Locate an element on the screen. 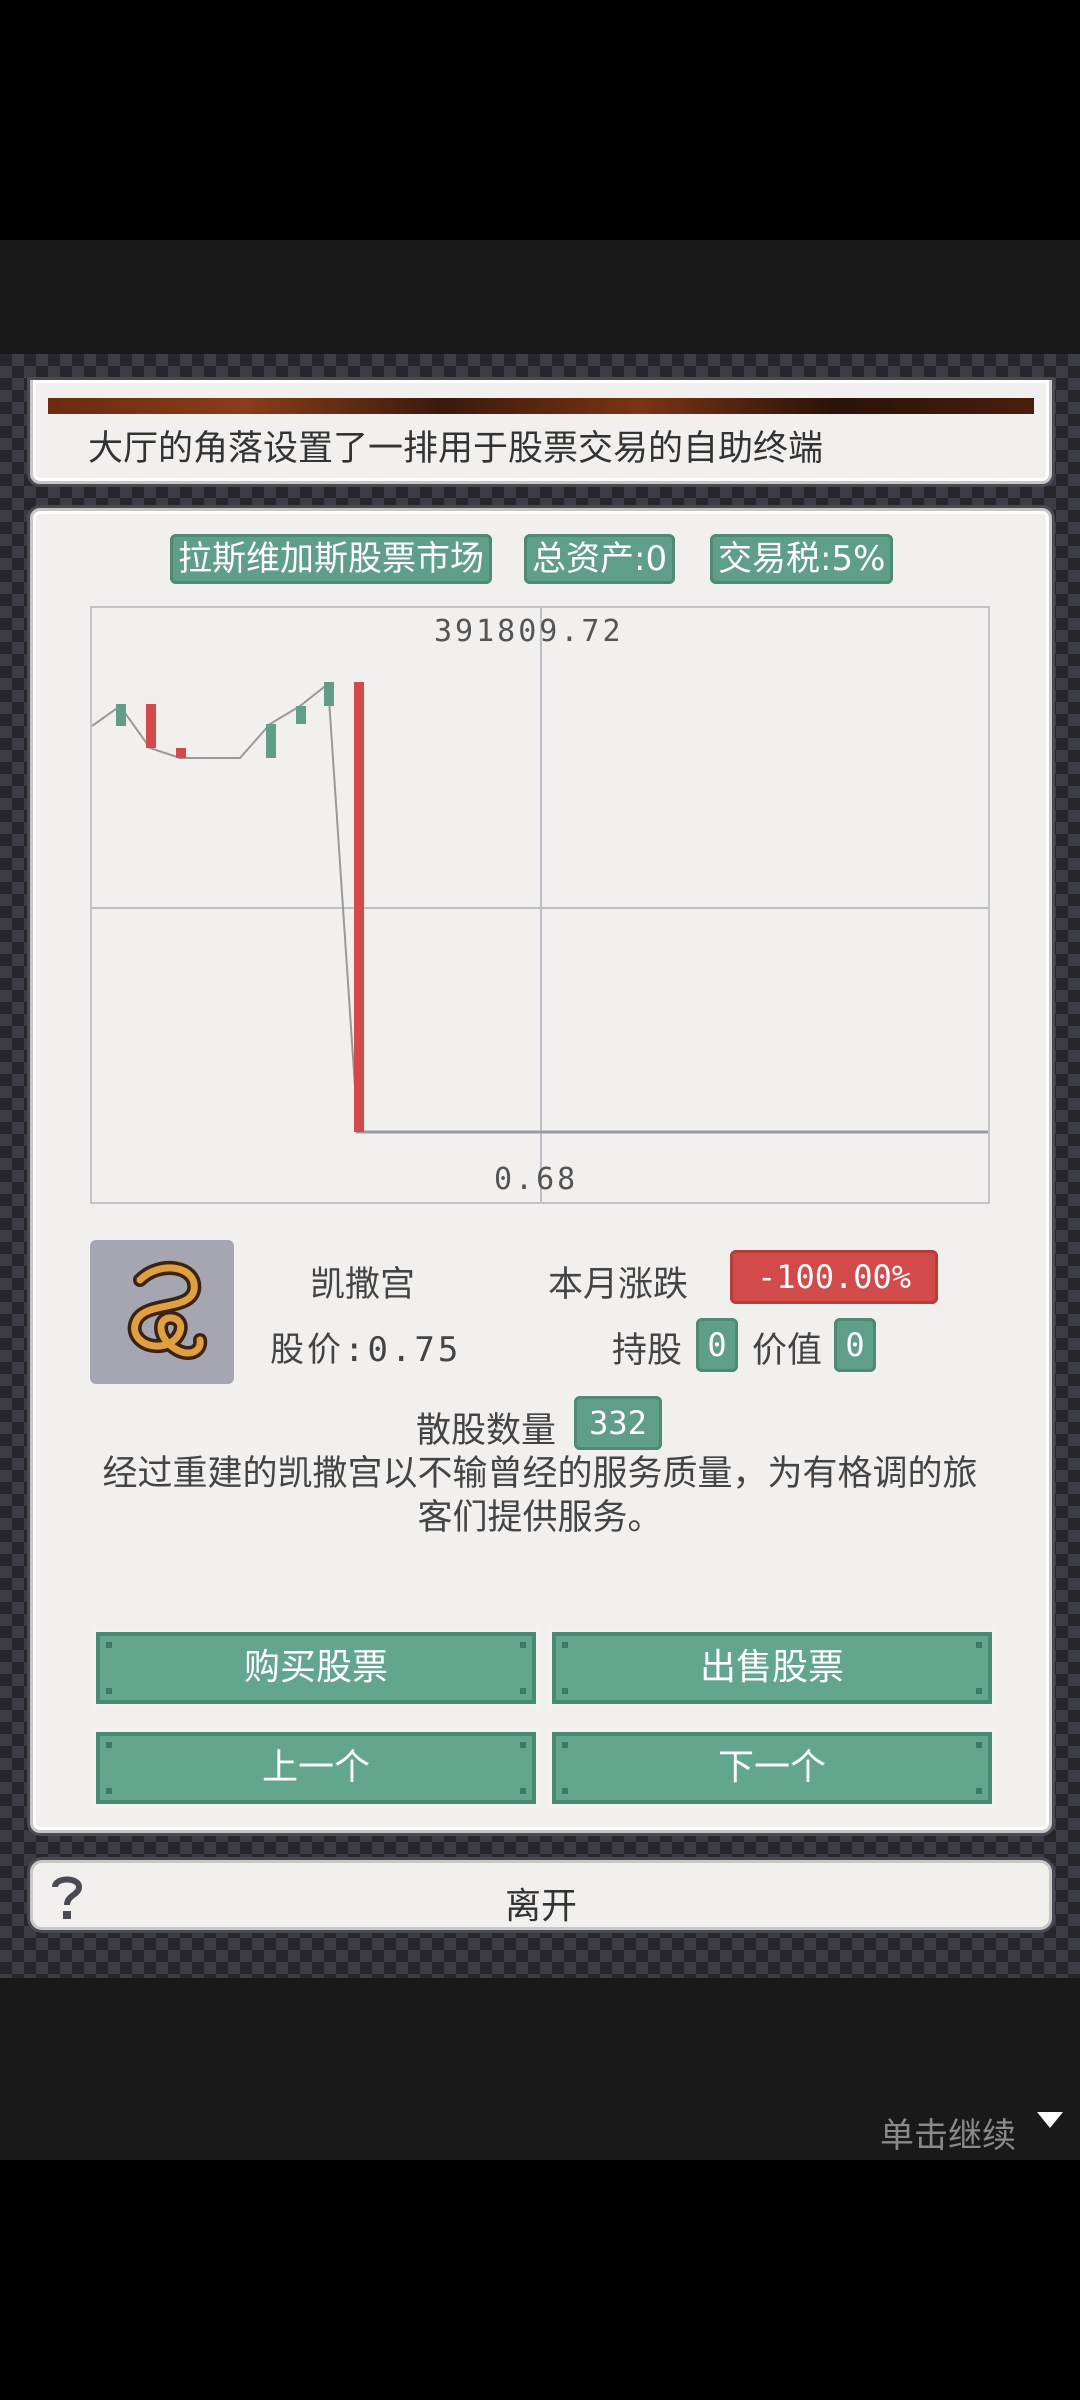 The width and height of the screenshot is (1080, 2400). buy-stock-label: 购买股票 is located at coordinates (315, 1667).